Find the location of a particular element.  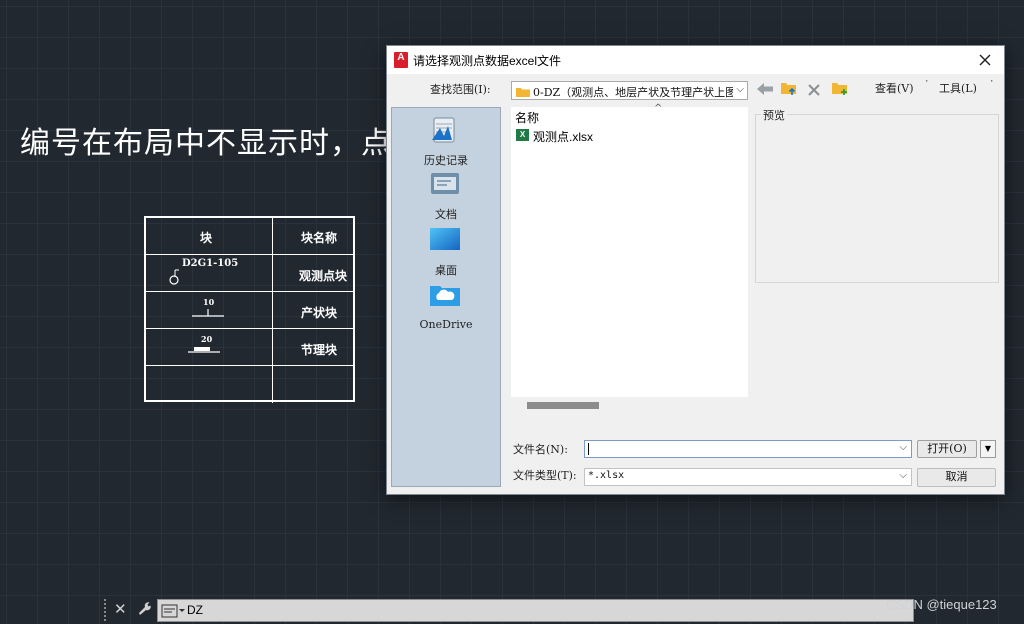

joint-symbol is located at coordinates (204, 350).